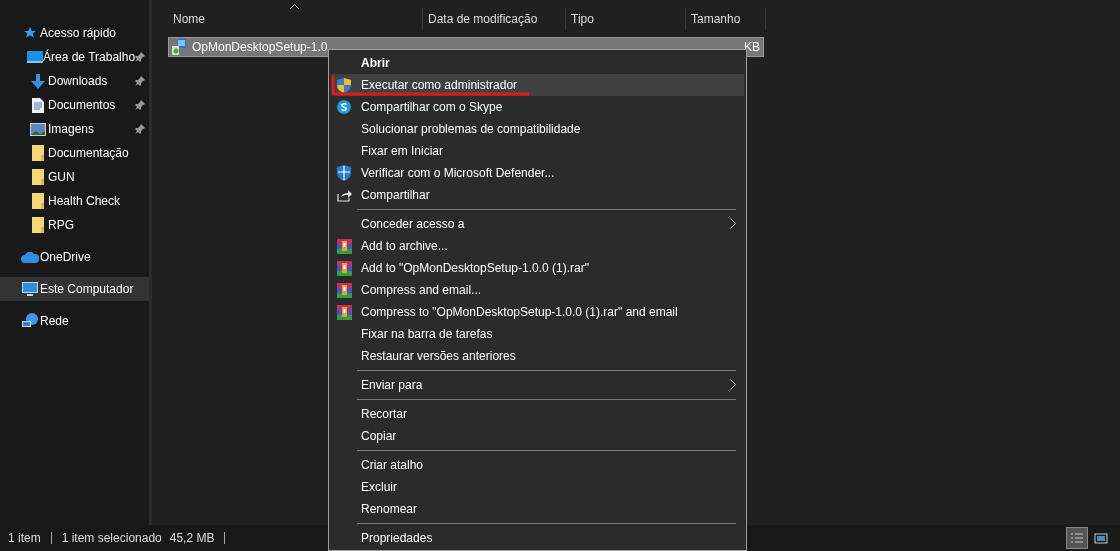 The image size is (1120, 551). Describe the element at coordinates (74, 321) in the screenshot. I see `nav-item: Rede` at that location.